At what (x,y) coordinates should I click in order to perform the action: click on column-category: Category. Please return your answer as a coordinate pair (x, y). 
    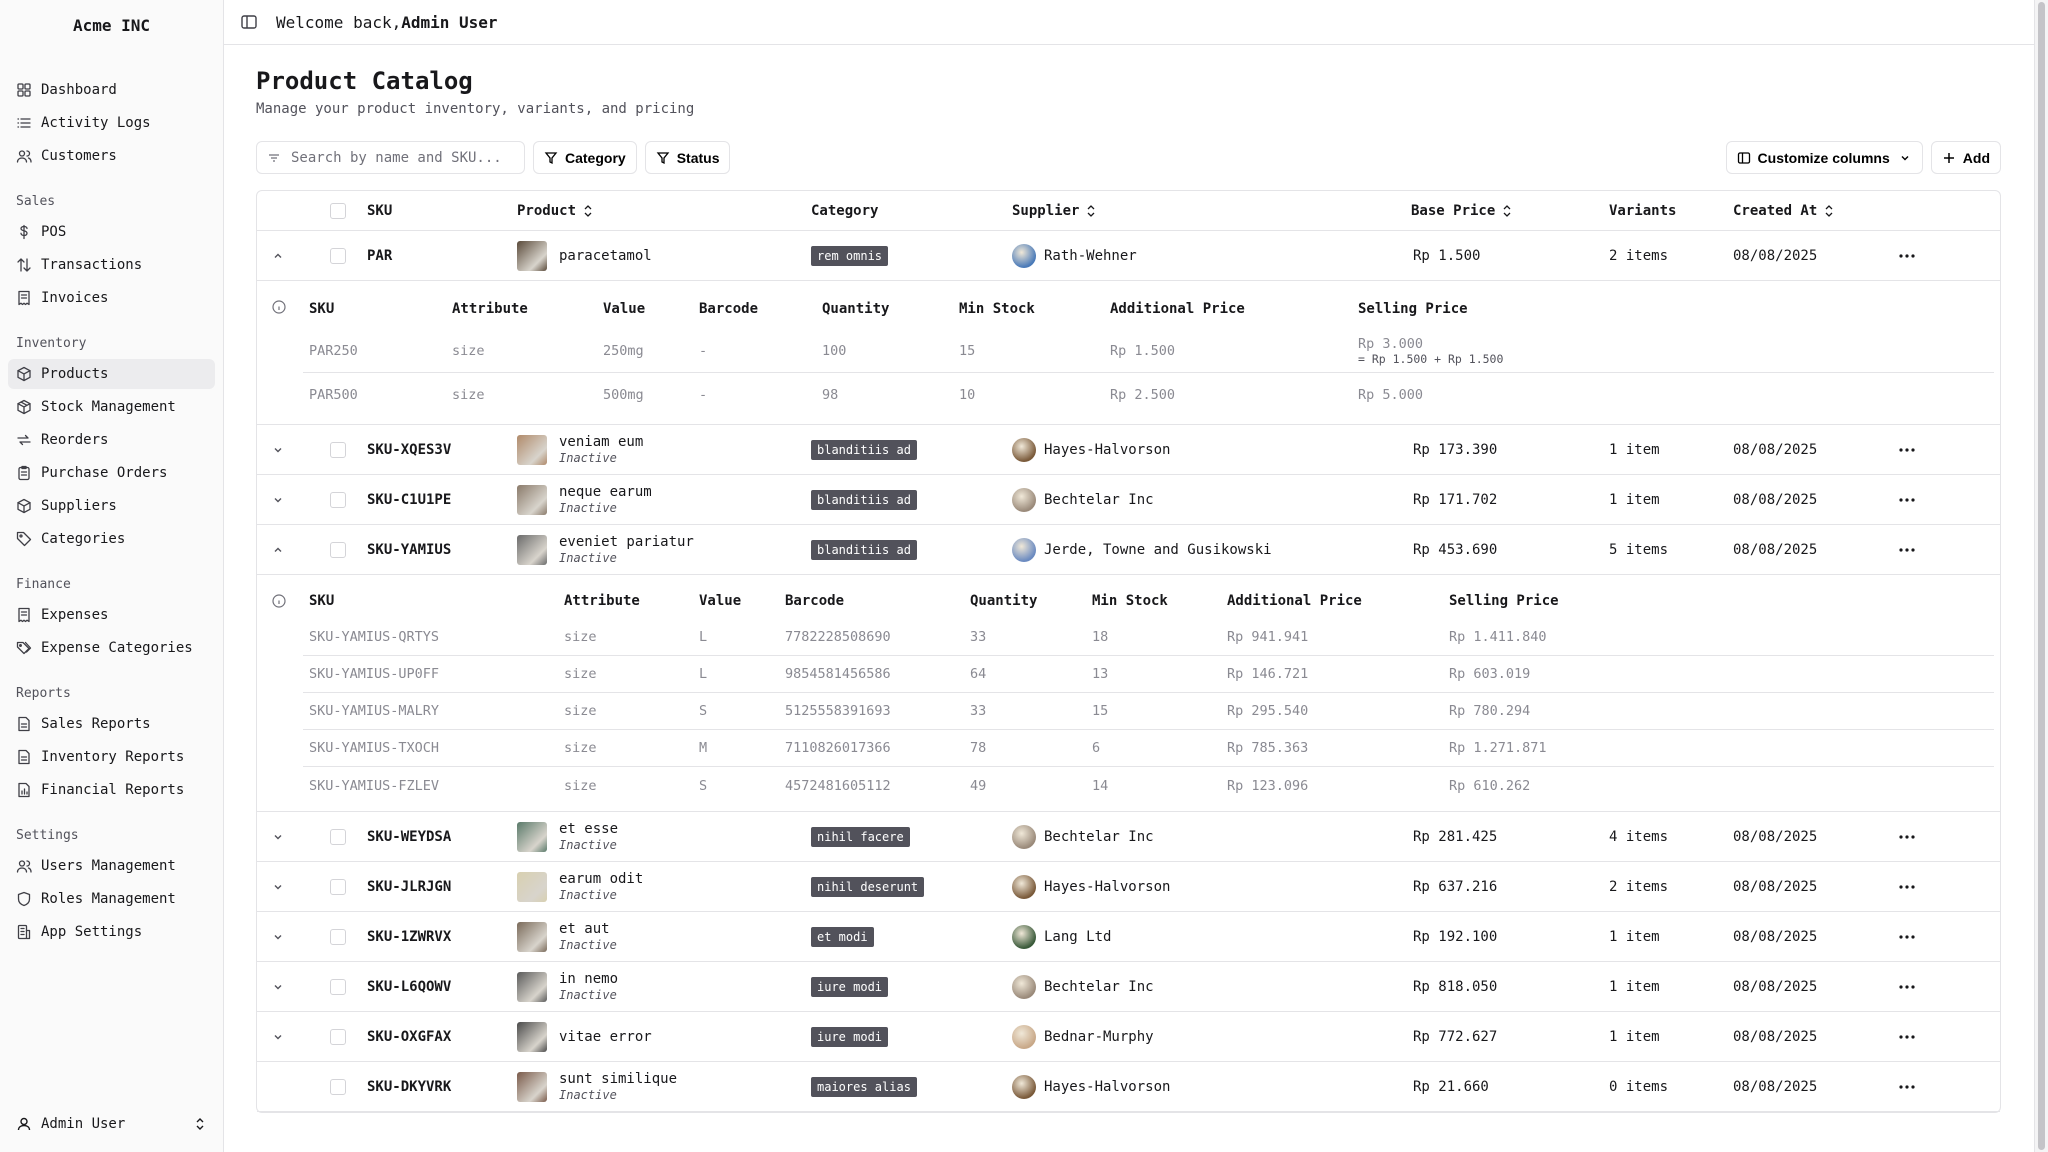
    Looking at the image, I should click on (845, 210).